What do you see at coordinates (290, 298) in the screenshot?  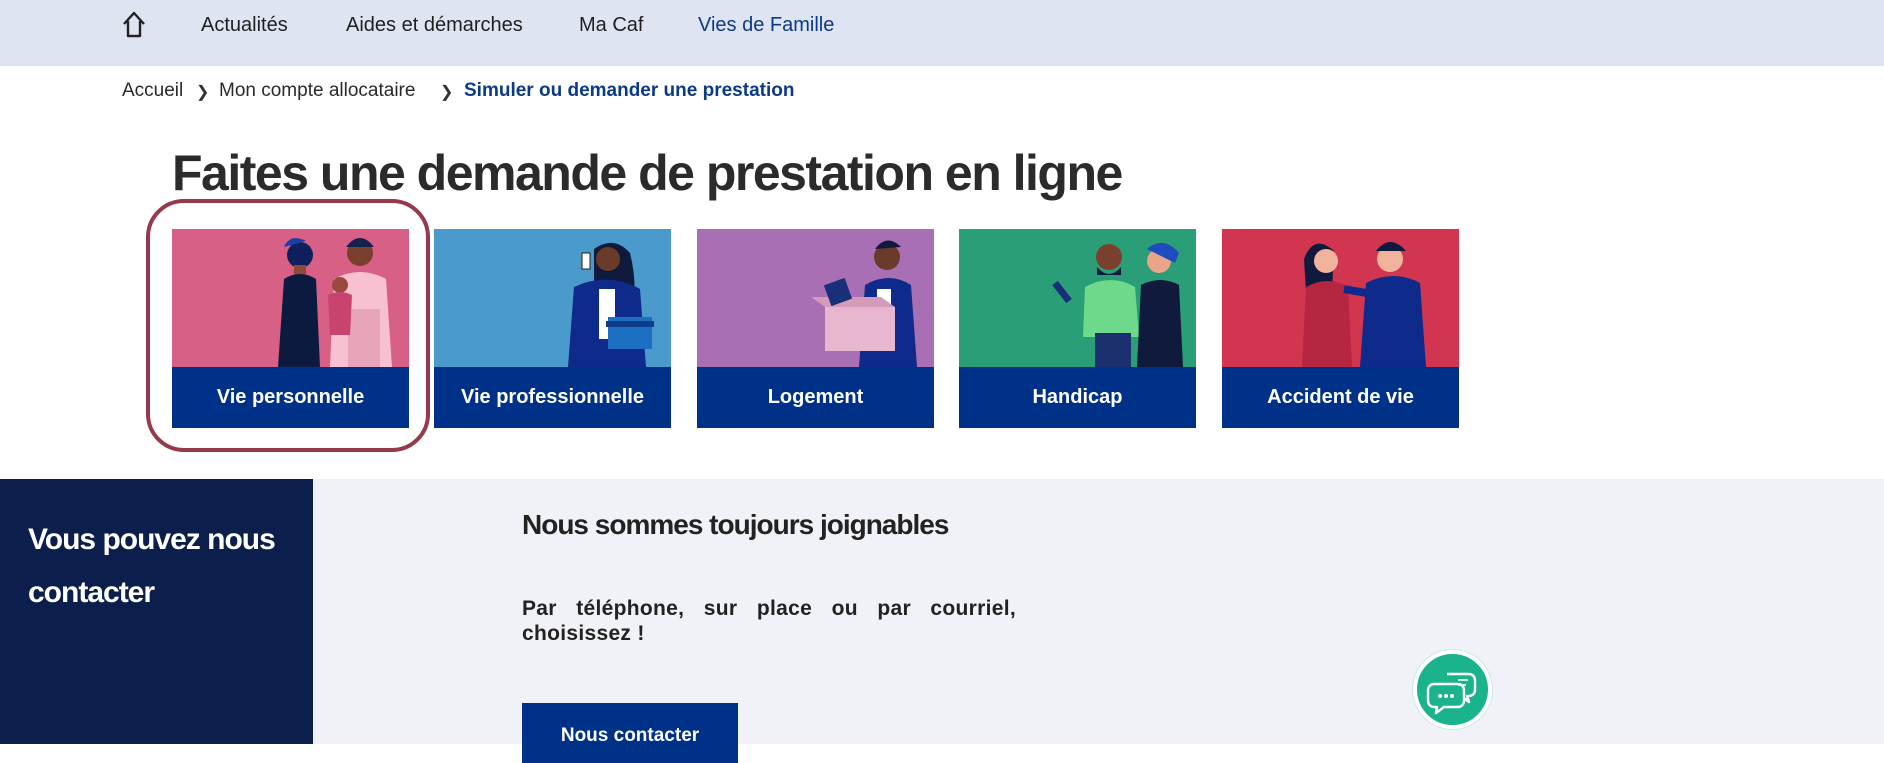 I see `family-illustration` at bounding box center [290, 298].